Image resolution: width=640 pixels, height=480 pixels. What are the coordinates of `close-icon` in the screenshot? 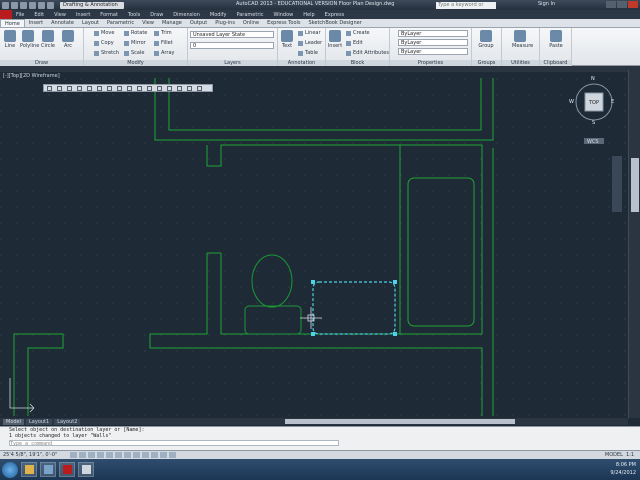 It's located at (633, 4).